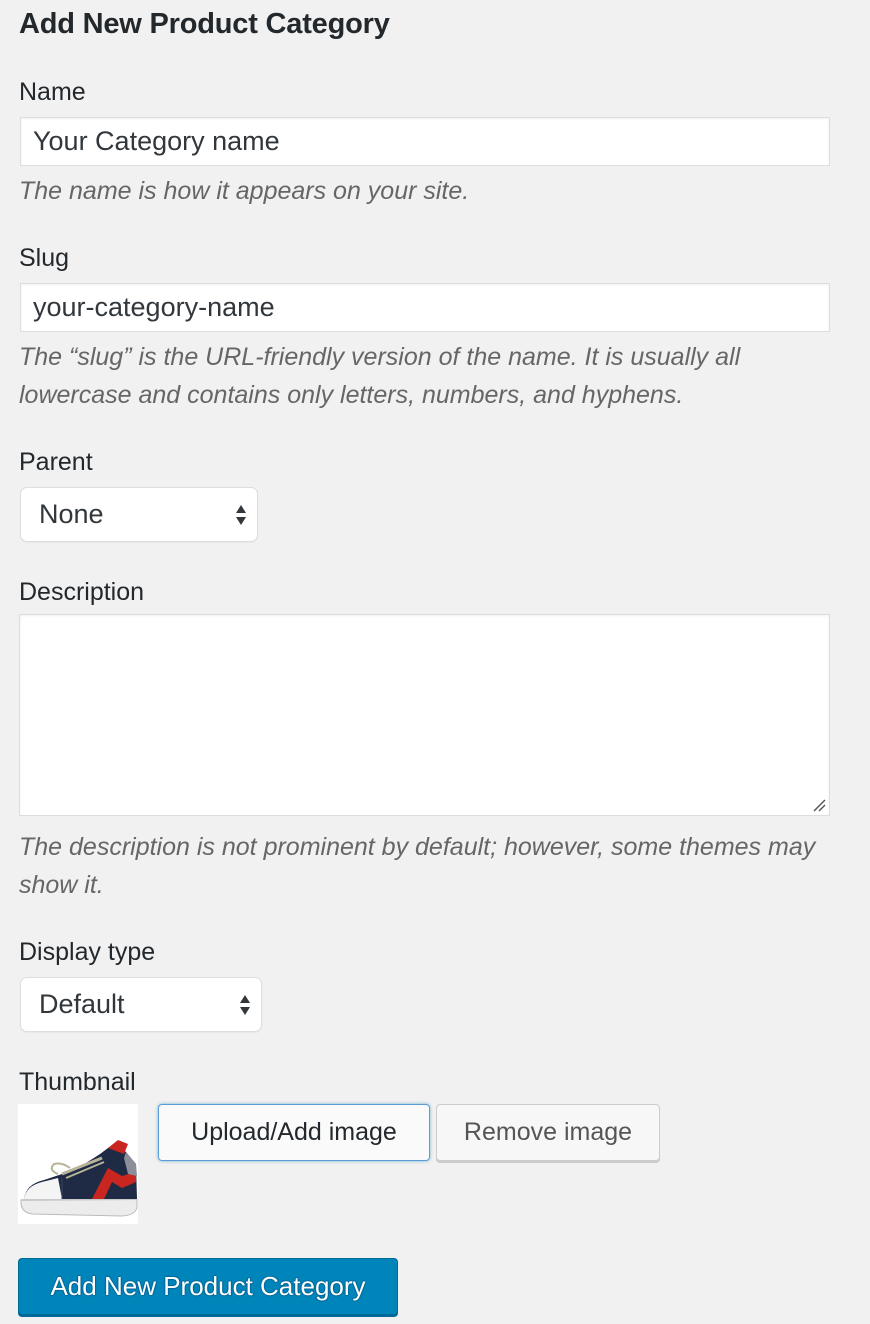 The height and width of the screenshot is (1324, 870). What do you see at coordinates (77, 1082) in the screenshot?
I see `thumbnail-label: Thumbnail` at bounding box center [77, 1082].